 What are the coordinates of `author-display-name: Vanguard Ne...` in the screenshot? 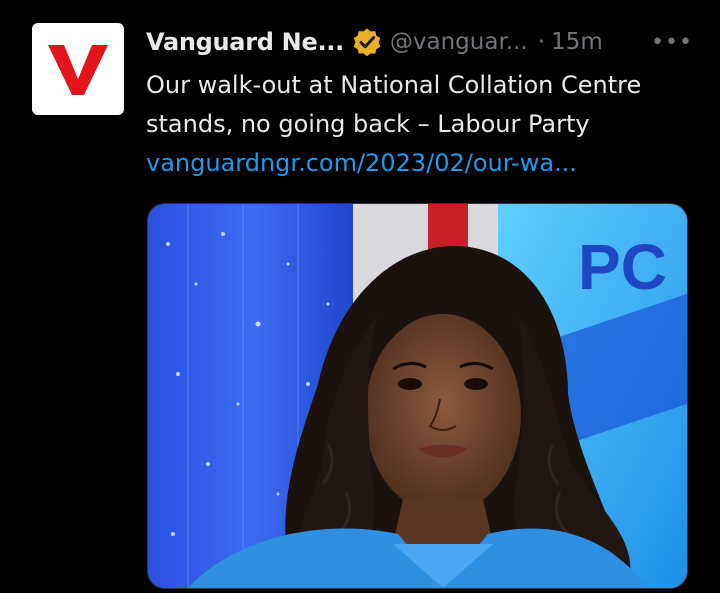 It's located at (245, 42).